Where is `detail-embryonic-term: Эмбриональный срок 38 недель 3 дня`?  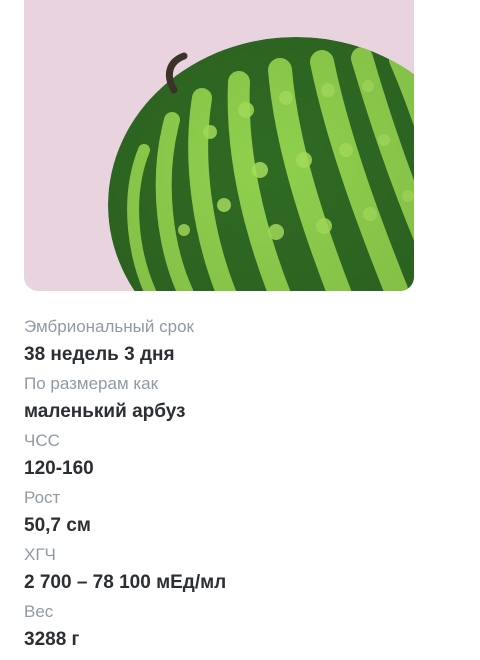
detail-embryonic-term: Эмбриональный срок 38 недель 3 дня is located at coordinates (244, 340).